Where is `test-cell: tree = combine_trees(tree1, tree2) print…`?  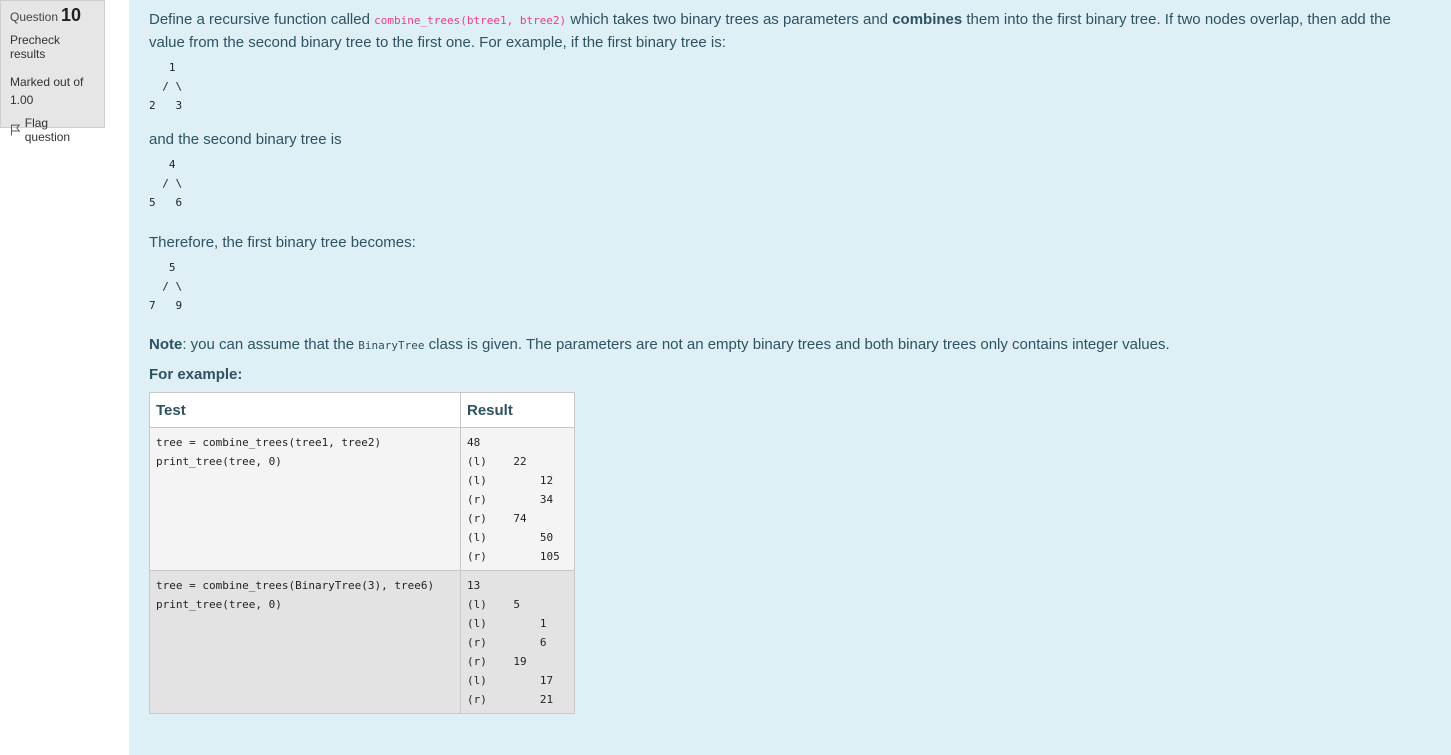 test-cell: tree = combine_trees(tree1, tree2) print… is located at coordinates (305, 499).